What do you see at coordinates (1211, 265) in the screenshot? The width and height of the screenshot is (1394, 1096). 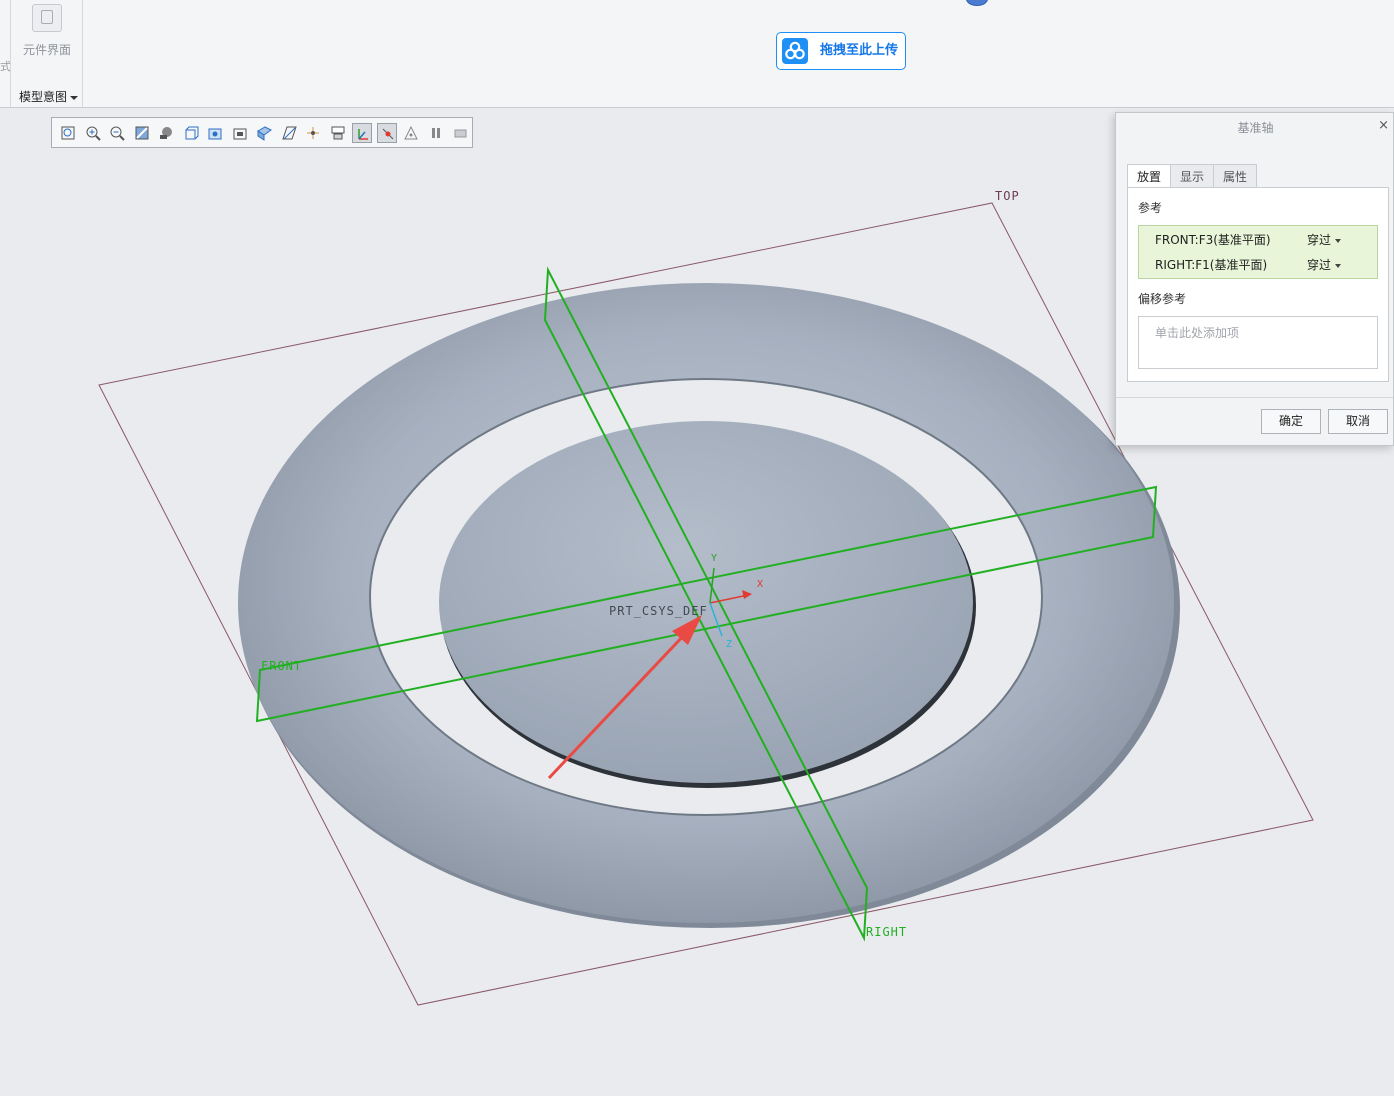 I see `reference-name: RIGHT:F1(基准平面)` at bounding box center [1211, 265].